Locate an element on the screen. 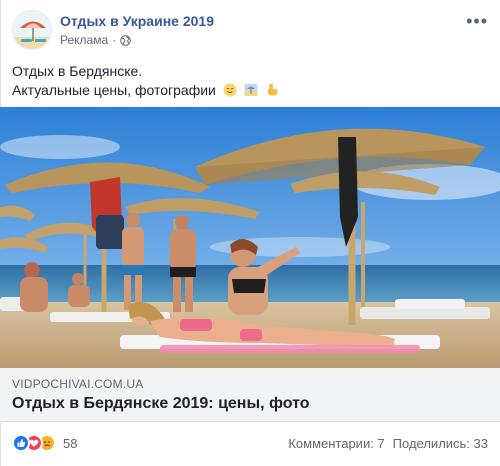 This screenshot has height=466, width=500. sponsored-label: Реклама is located at coordinates (84, 40).